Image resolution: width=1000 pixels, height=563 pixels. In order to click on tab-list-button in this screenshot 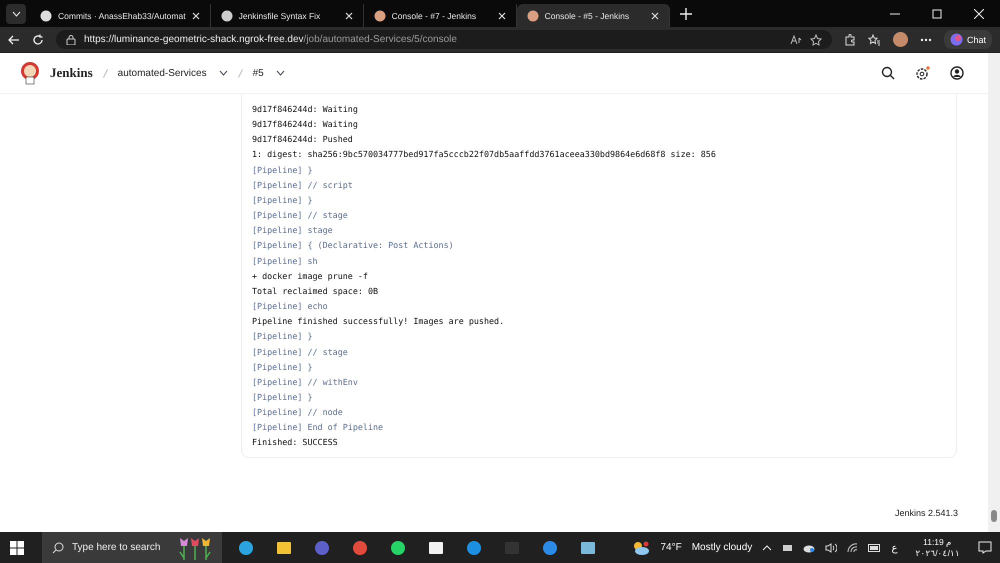, I will do `click(16, 14)`.